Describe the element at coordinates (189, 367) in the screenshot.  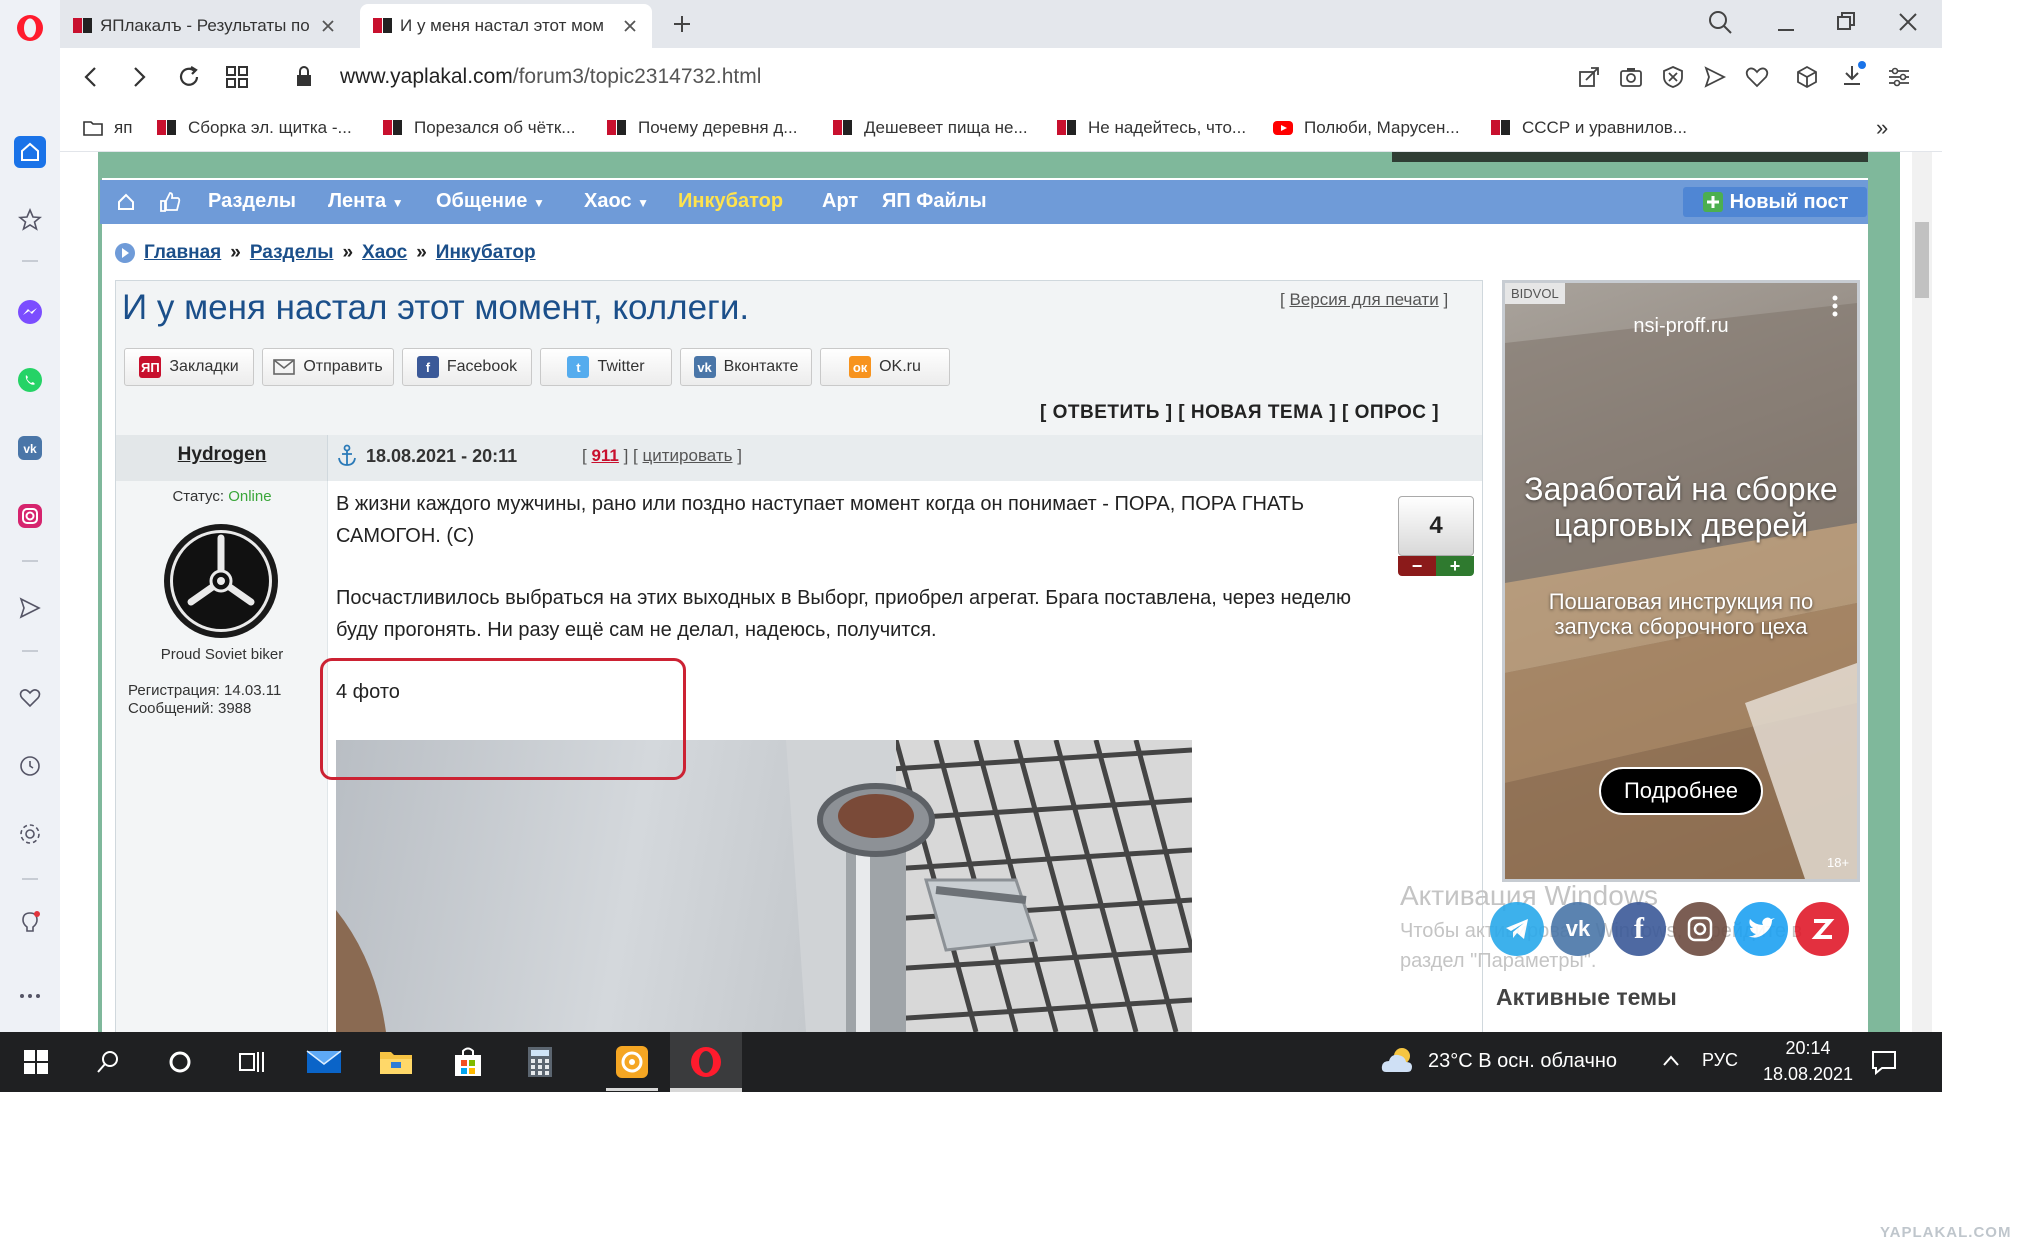
I see `share-bookmarks-button: ЯП Закладки` at that location.